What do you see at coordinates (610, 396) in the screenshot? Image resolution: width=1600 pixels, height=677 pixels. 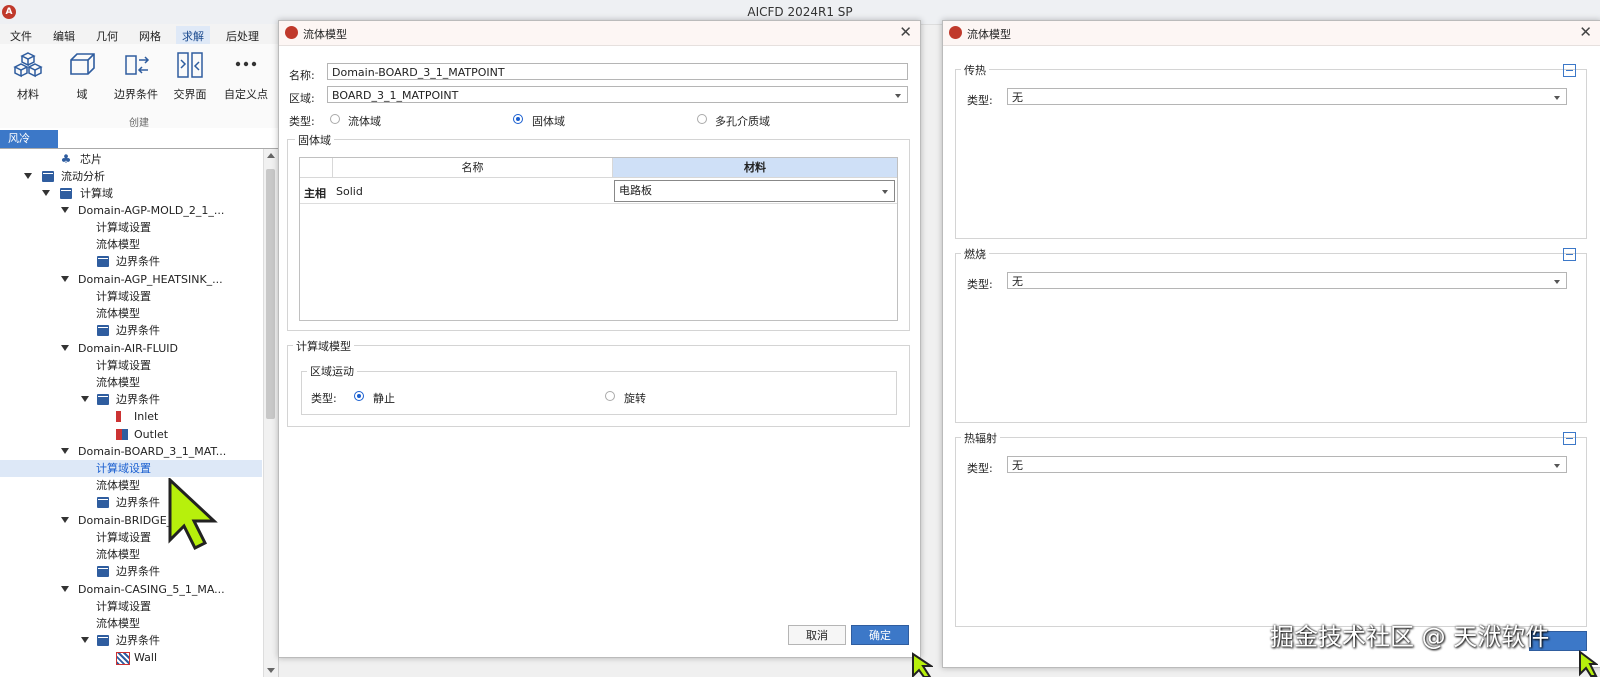 I see `motion-rotate-radio` at bounding box center [610, 396].